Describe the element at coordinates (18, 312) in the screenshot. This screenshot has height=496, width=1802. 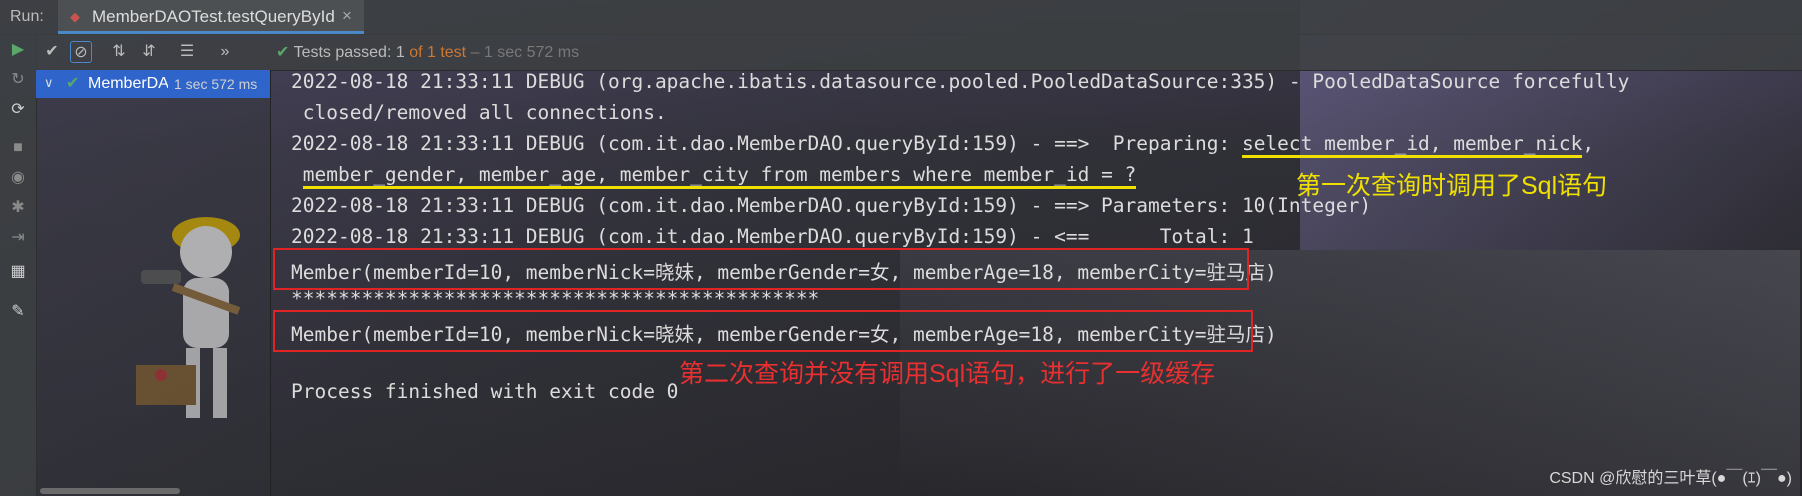
I see `pin-icon: ✎` at that location.